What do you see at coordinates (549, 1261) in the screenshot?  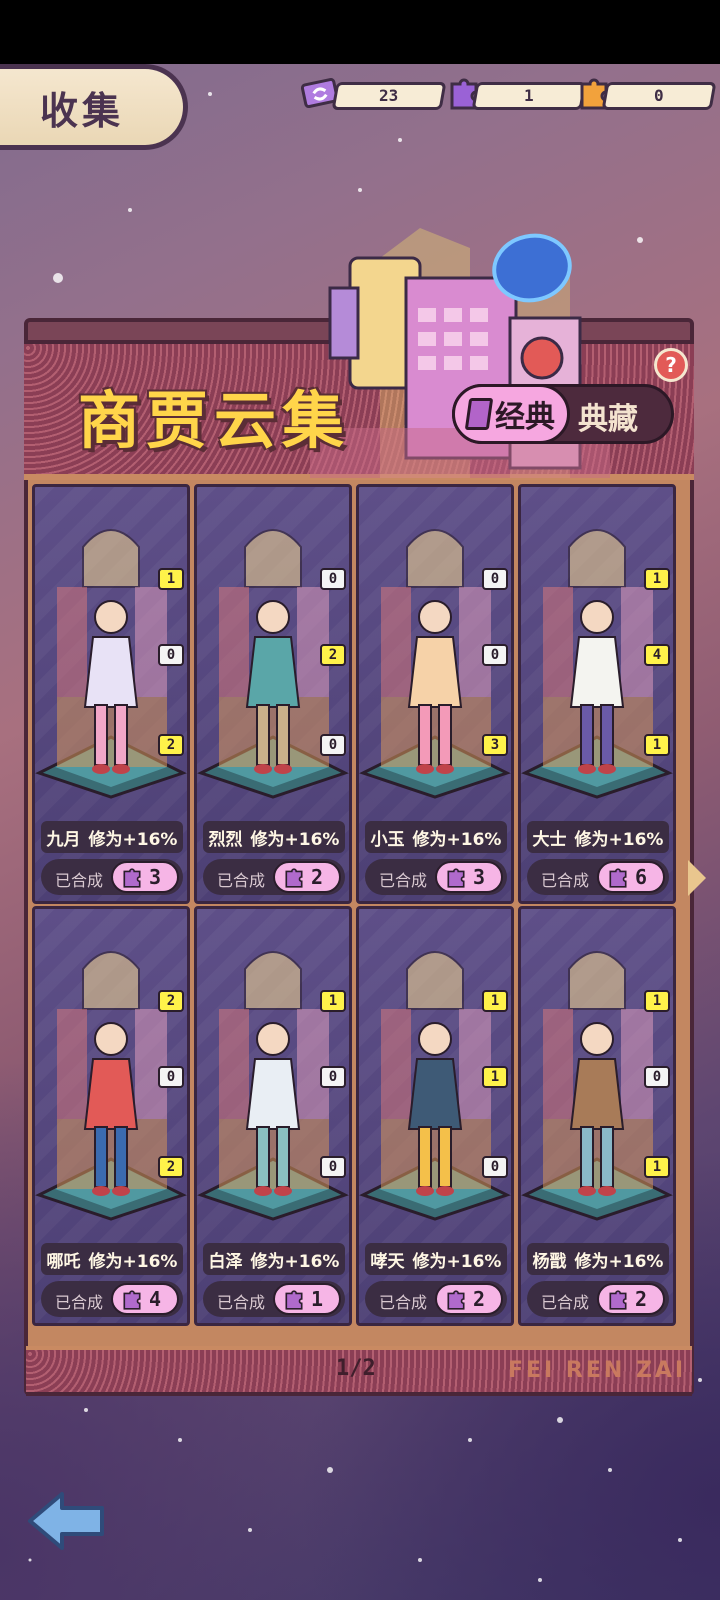 I see `character-name: 杨戬` at bounding box center [549, 1261].